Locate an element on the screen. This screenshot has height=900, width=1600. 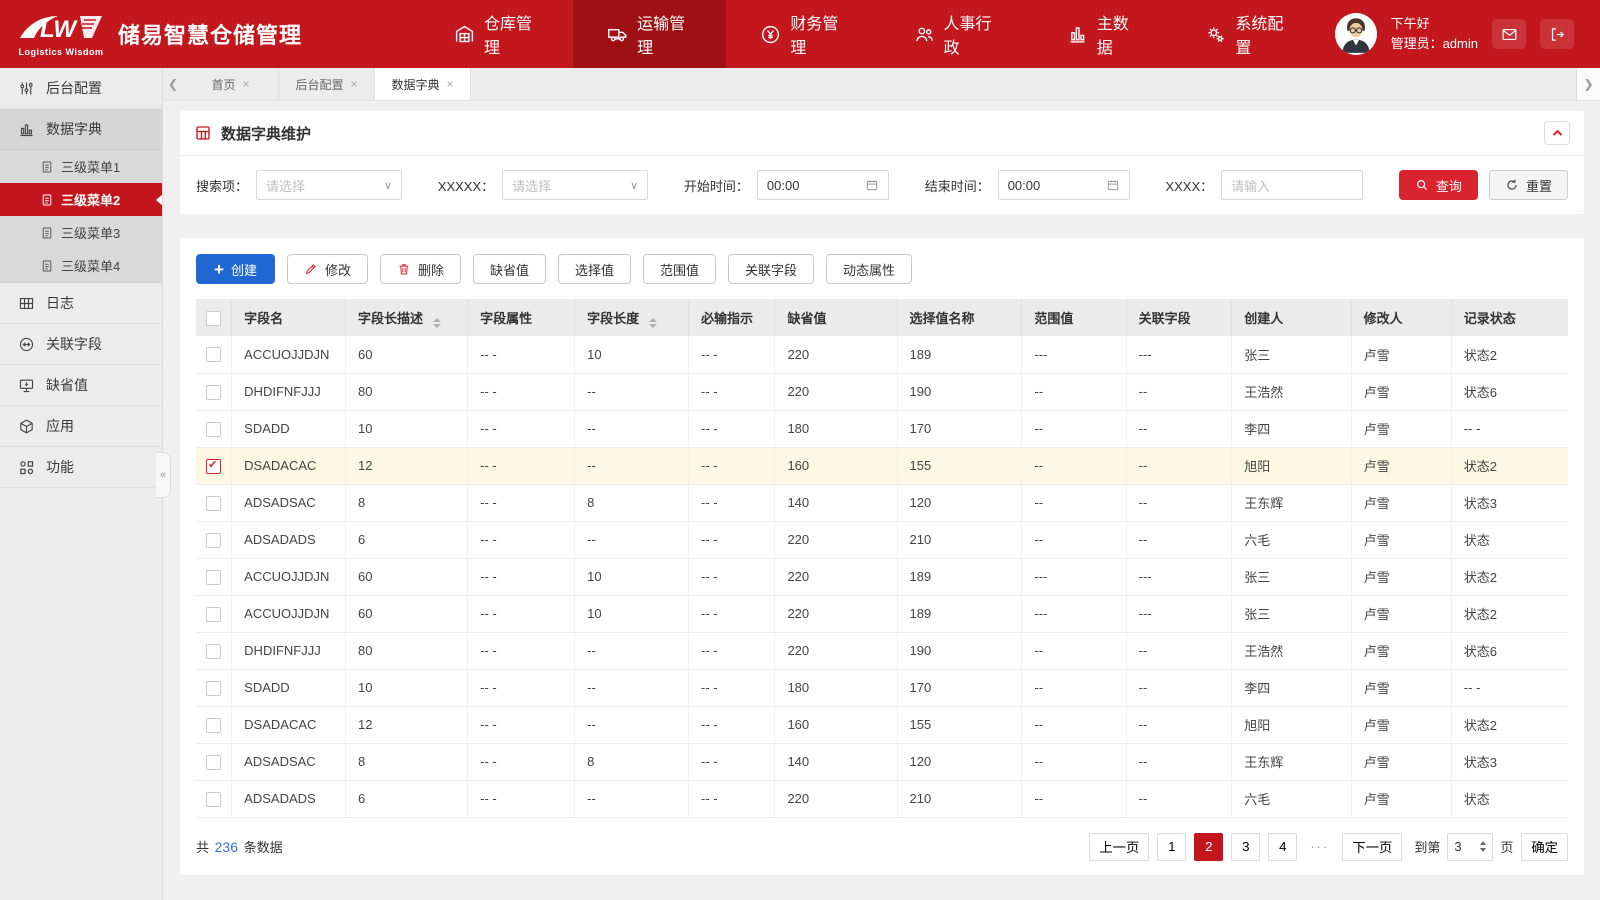
nav-item-finance: 财务管理 is located at coordinates (802, 34).